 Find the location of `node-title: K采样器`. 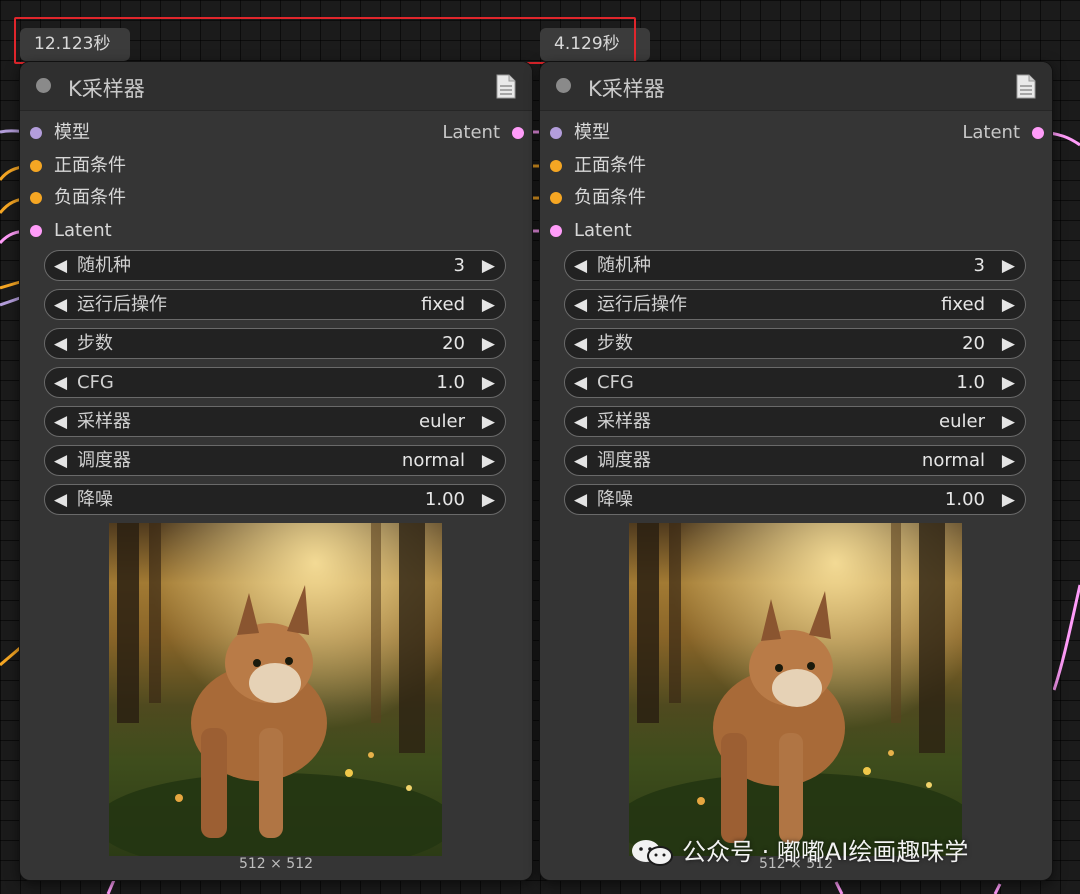

node-title: K采样器 is located at coordinates (106, 89).